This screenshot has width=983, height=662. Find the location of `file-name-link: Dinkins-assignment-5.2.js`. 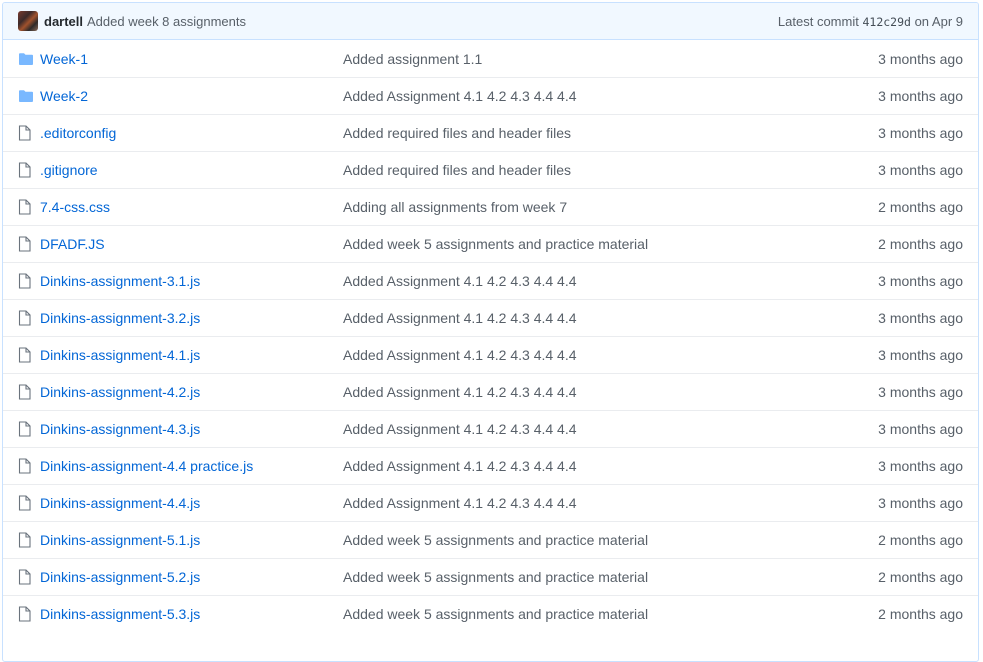

file-name-link: Dinkins-assignment-5.2.js is located at coordinates (120, 577).